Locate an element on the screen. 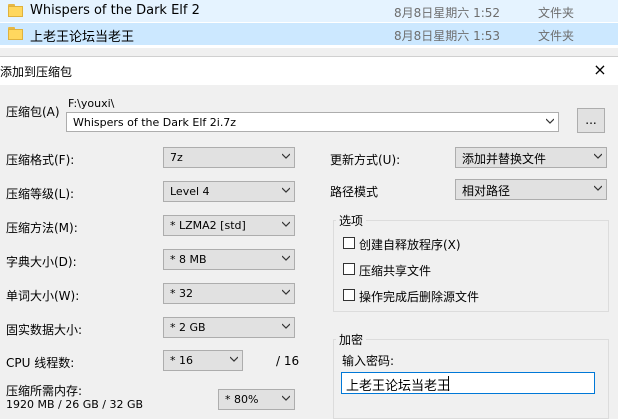 Image resolution: width=618 pixels, height=419 pixels. text-caret is located at coordinates (448, 383).